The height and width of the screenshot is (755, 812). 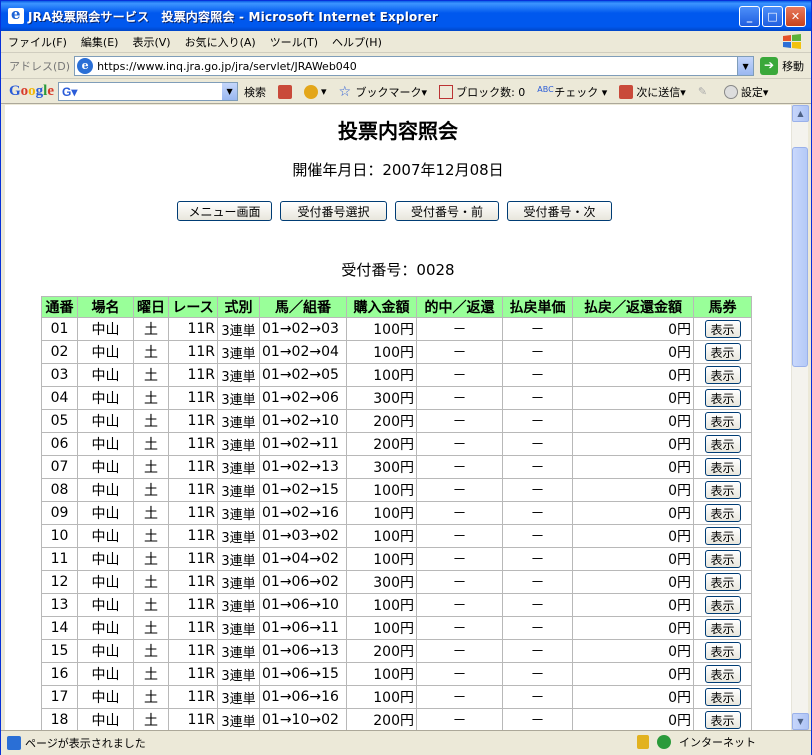 What do you see at coordinates (795, 16) in the screenshot?
I see `close-button: ✕` at bounding box center [795, 16].